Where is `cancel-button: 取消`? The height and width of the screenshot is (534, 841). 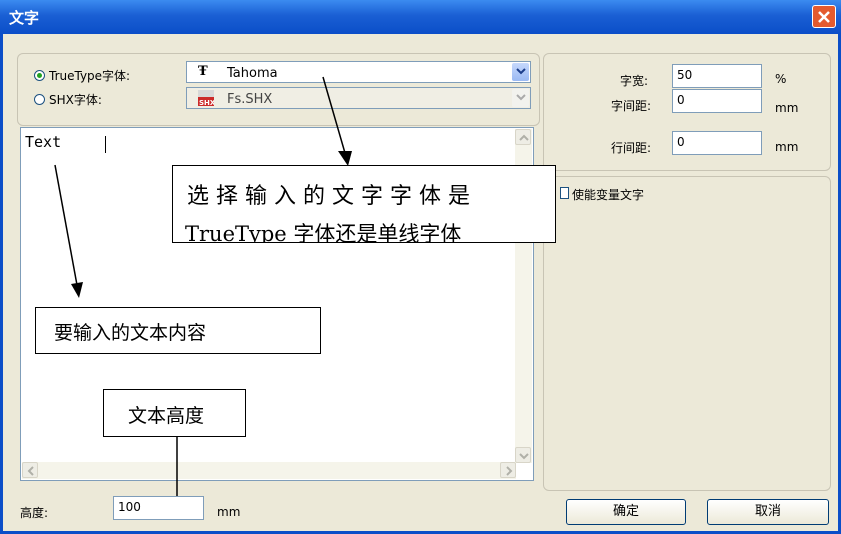
cancel-button: 取消 is located at coordinates (768, 512).